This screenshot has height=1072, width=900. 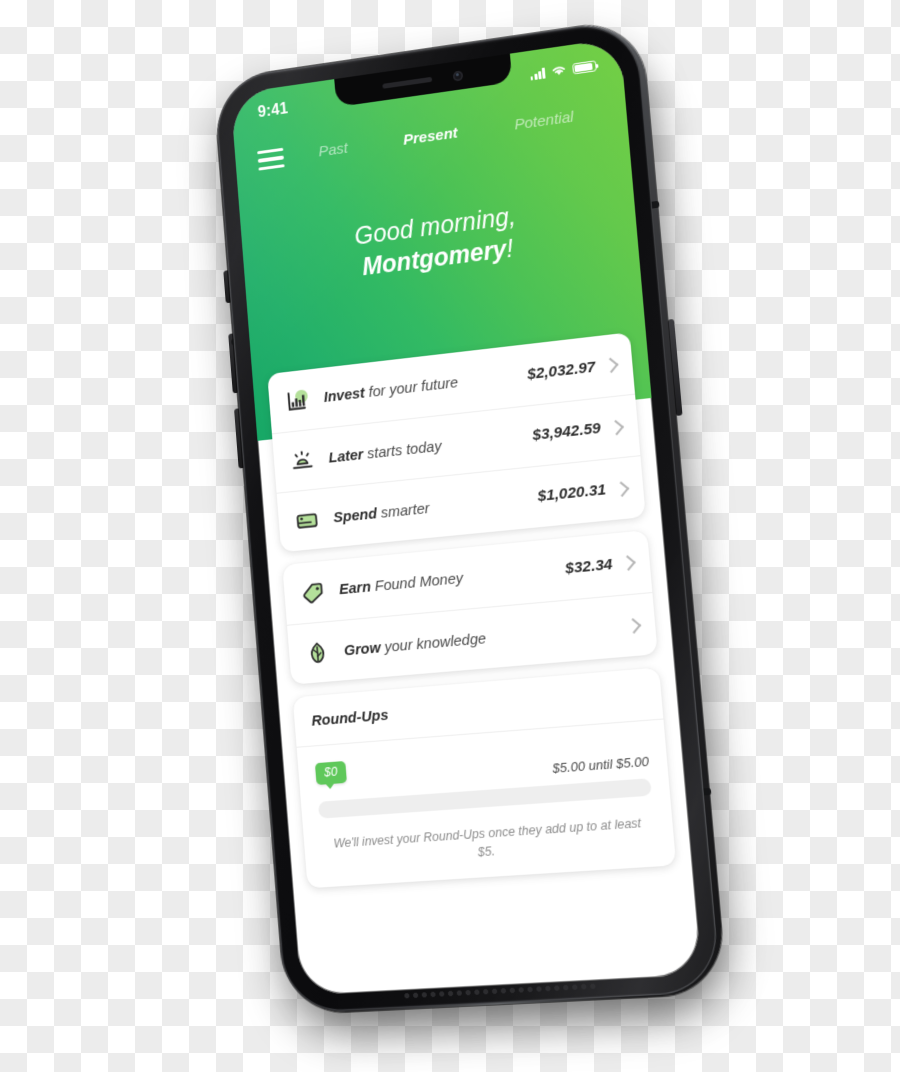 I want to click on round-ups-amount-badge: $0, so click(x=330, y=772).